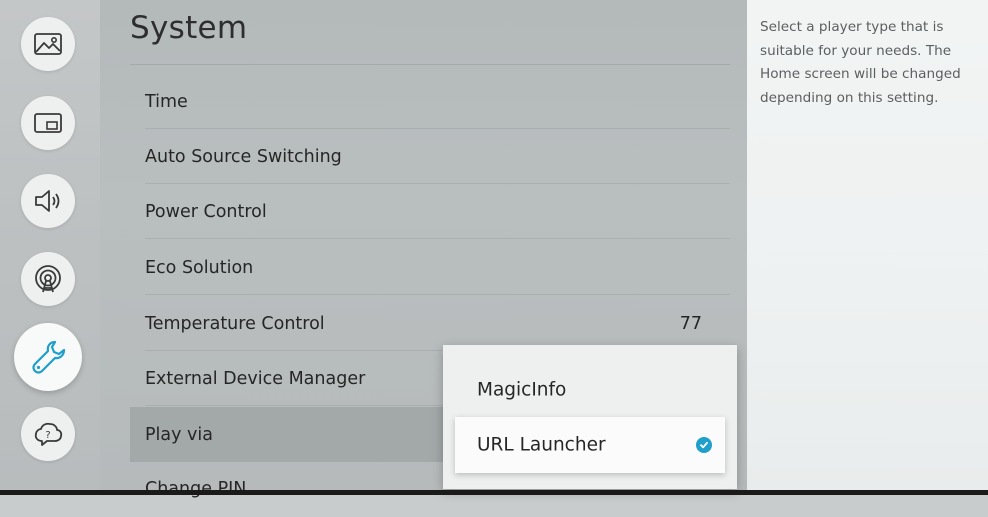  Describe the element at coordinates (206, 211) in the screenshot. I see `menu-item-label: Power Control` at that location.